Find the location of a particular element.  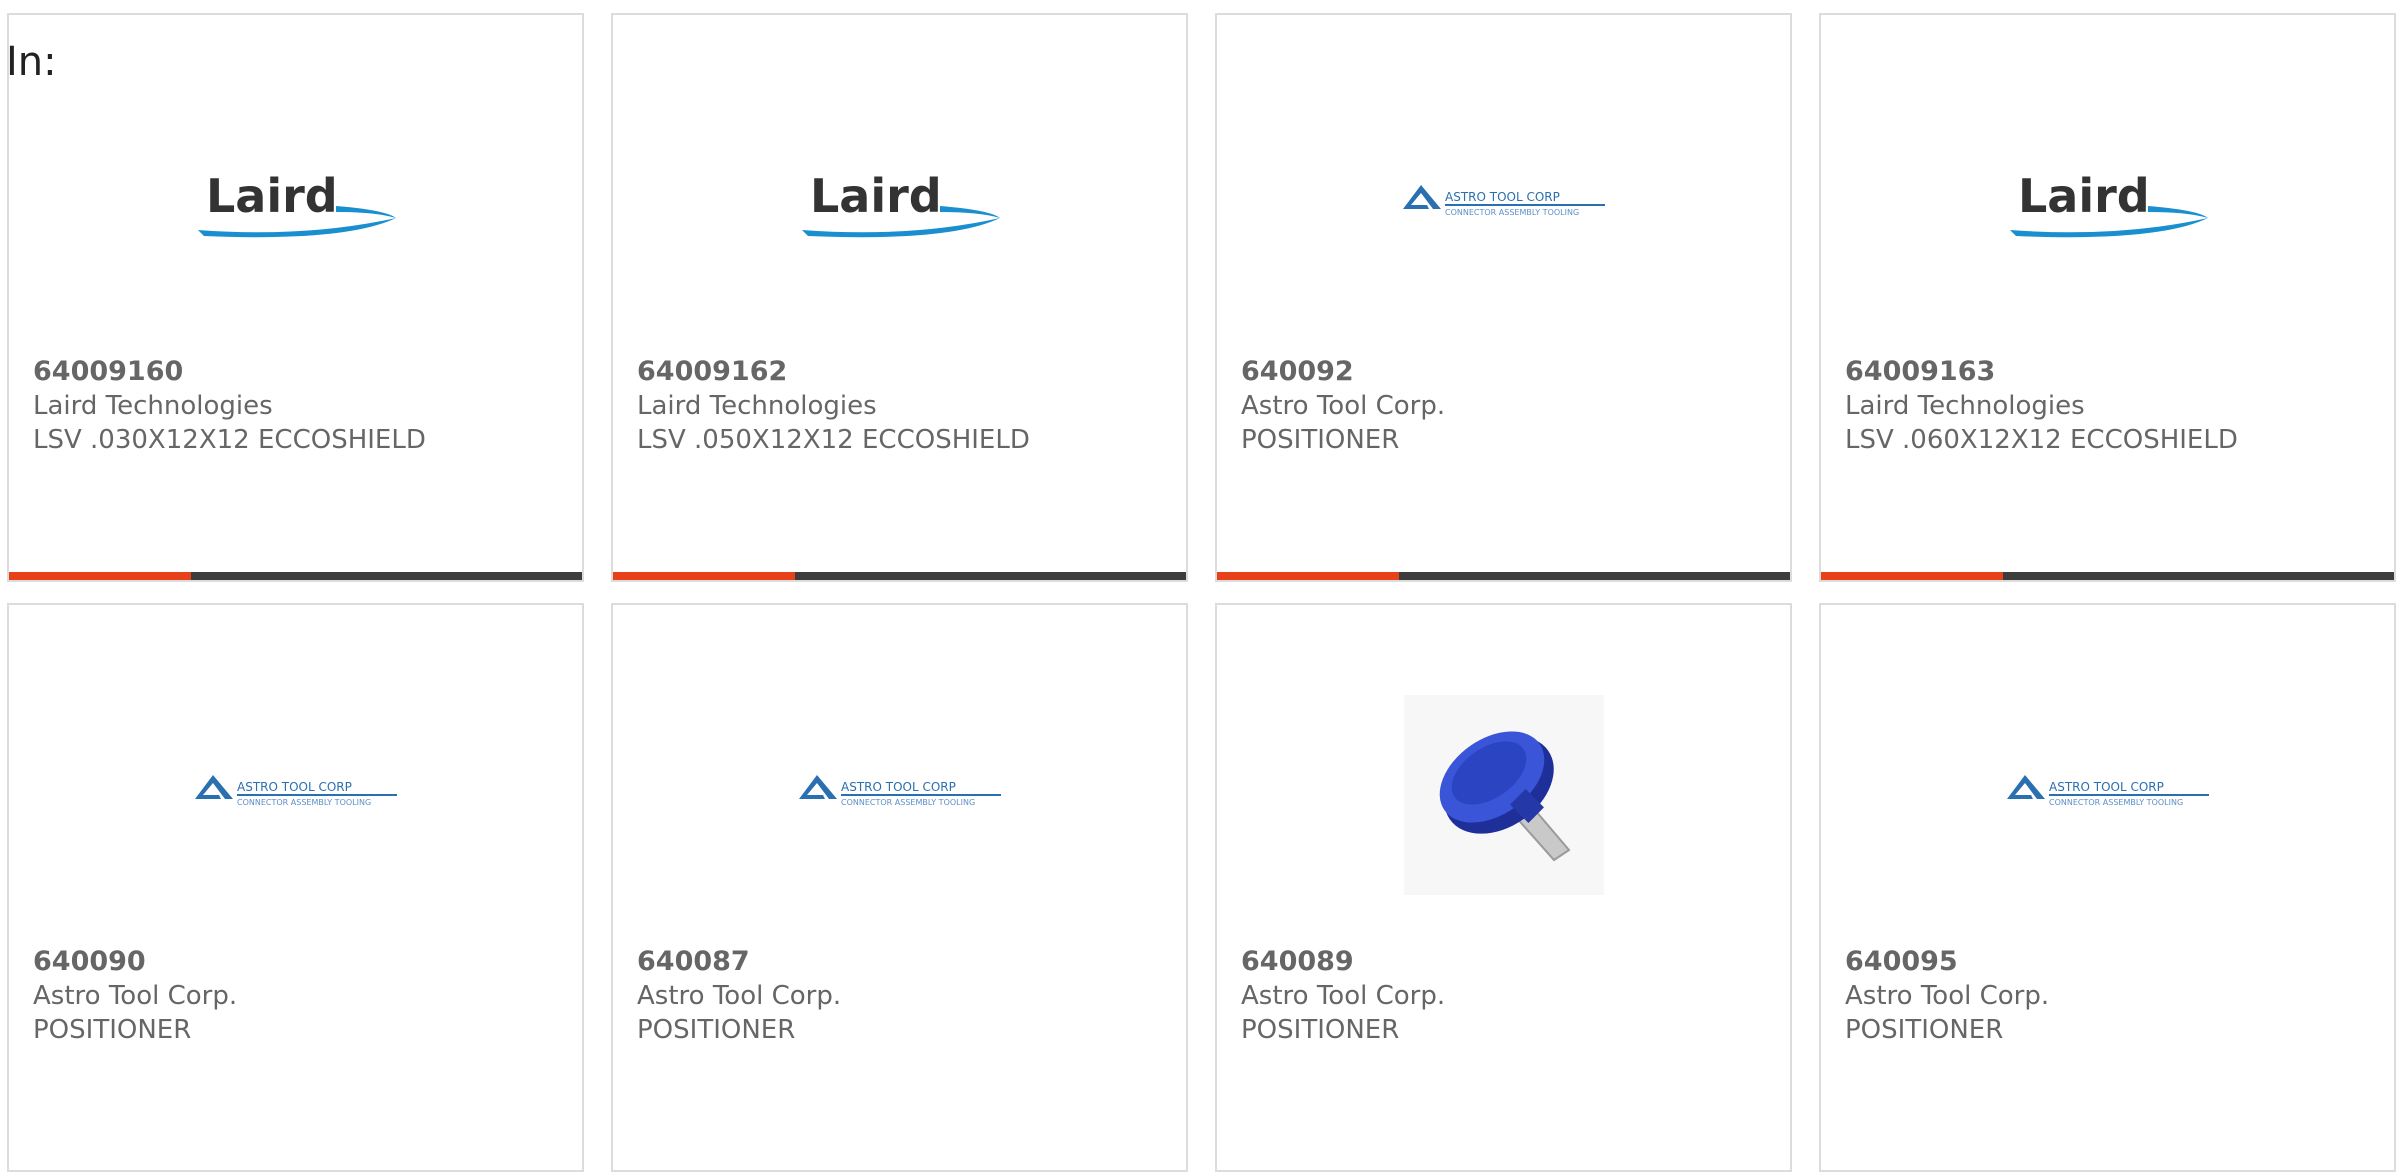

part-number: 64009162 is located at coordinates (903, 372).